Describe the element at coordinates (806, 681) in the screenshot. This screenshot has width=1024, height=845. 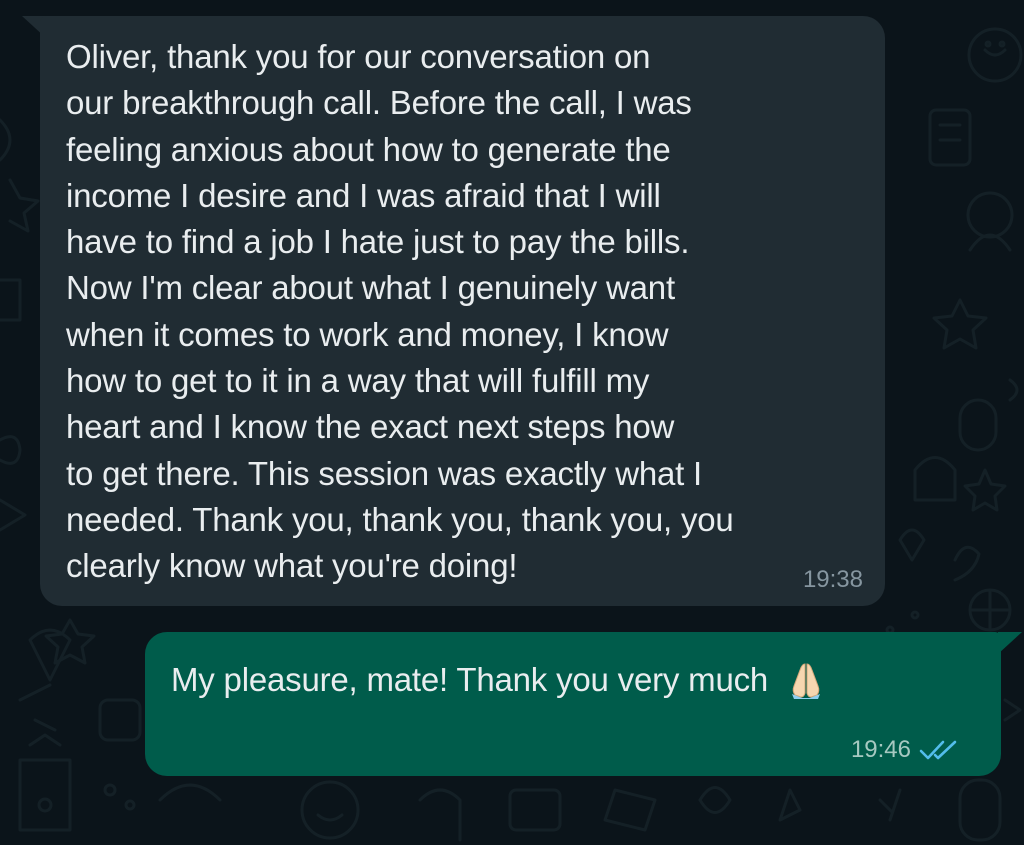
I see `folded-hands-icon` at that location.